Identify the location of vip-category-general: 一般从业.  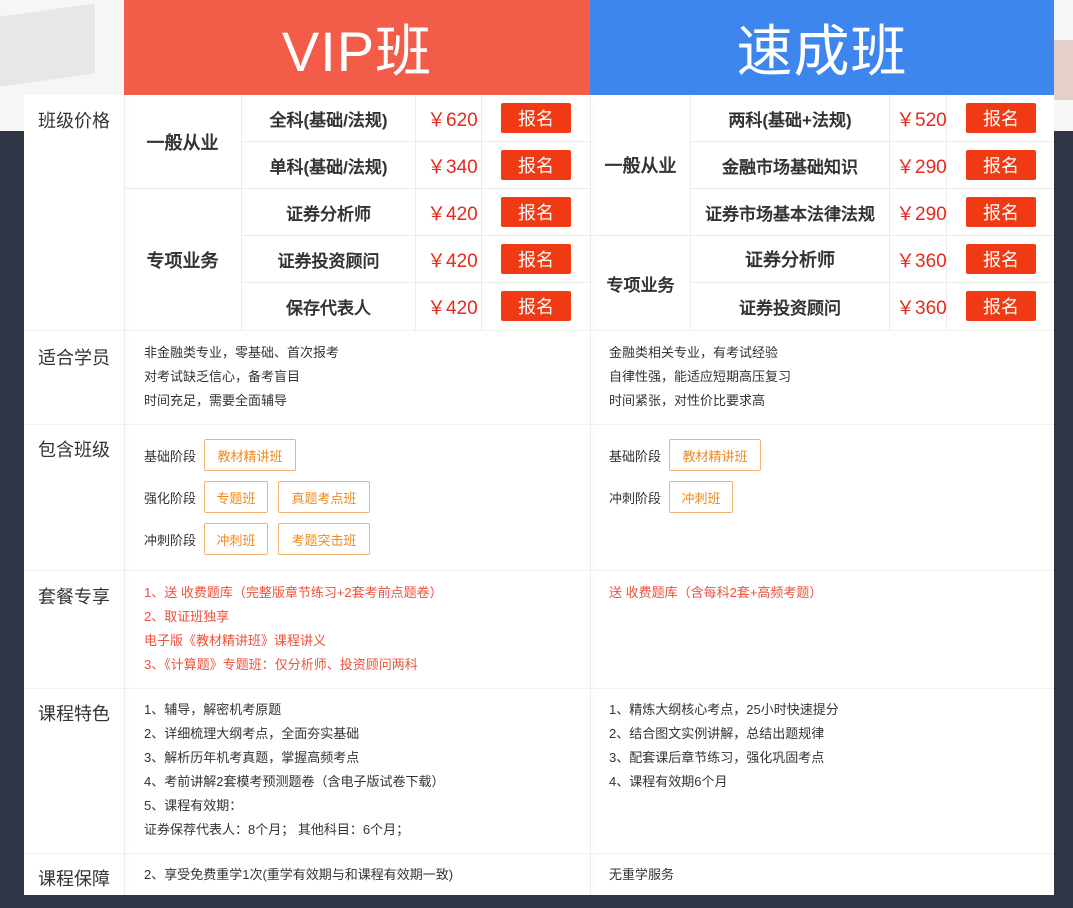
(182, 142).